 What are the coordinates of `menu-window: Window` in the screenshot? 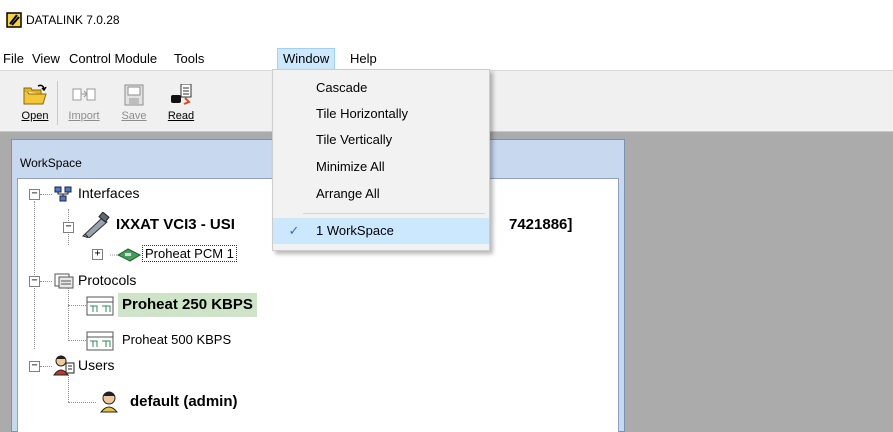 It's located at (306, 59).